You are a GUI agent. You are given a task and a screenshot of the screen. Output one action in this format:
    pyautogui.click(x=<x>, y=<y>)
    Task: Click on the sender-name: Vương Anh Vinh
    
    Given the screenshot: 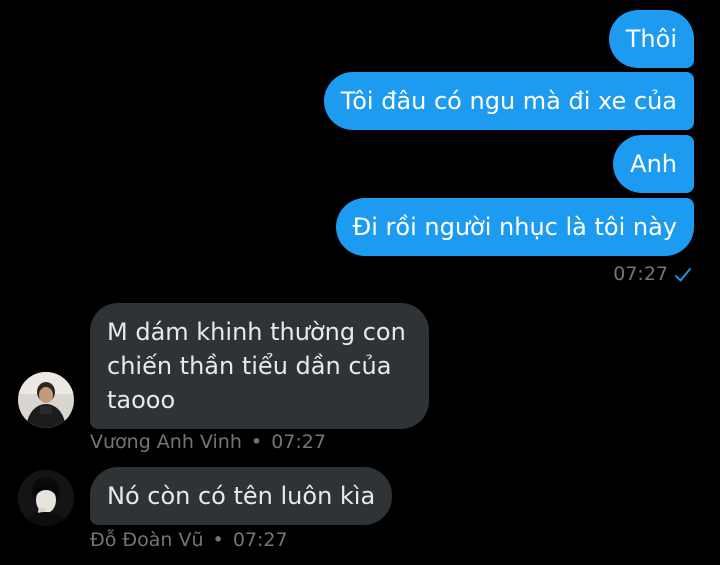 What is the action you would take?
    pyautogui.click(x=166, y=442)
    